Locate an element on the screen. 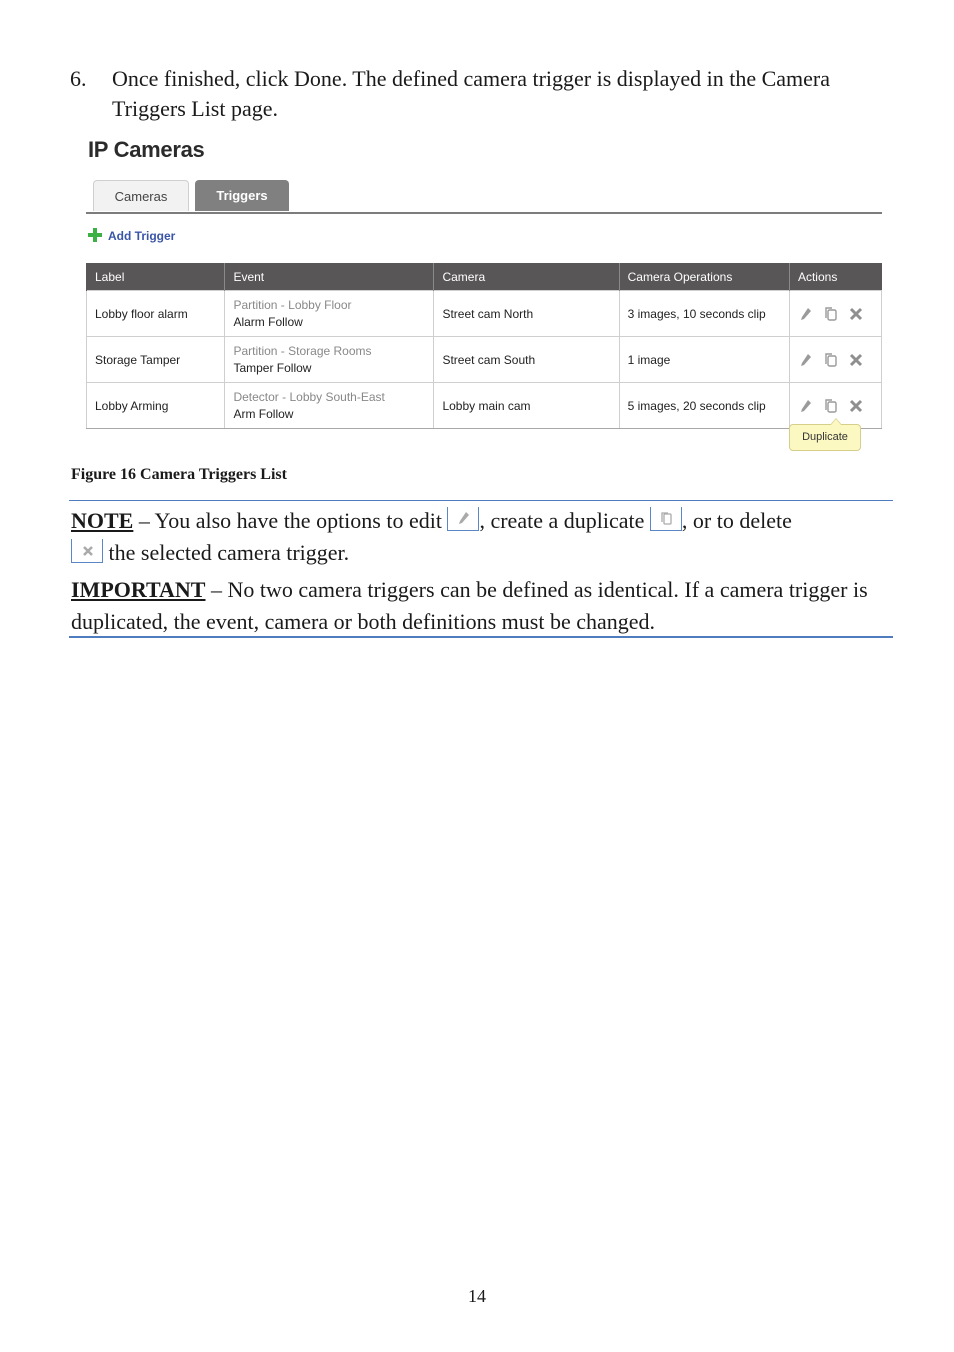  event-source: Detector - Lobby South-East is located at coordinates (309, 396).